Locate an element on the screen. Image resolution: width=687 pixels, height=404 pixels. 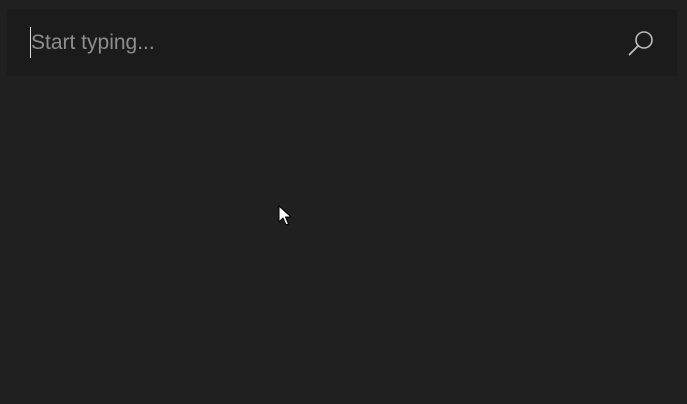
search-input is located at coordinates (321, 42).